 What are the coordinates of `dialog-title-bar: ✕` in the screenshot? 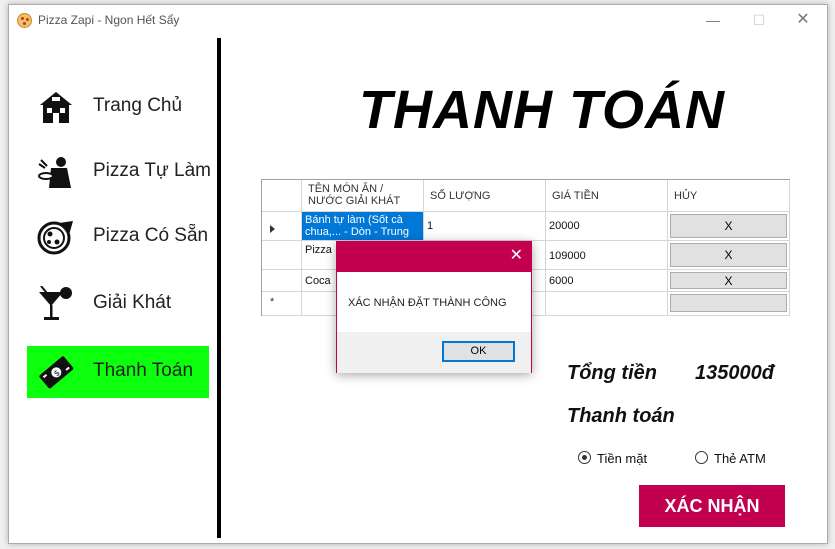 It's located at (434, 257).